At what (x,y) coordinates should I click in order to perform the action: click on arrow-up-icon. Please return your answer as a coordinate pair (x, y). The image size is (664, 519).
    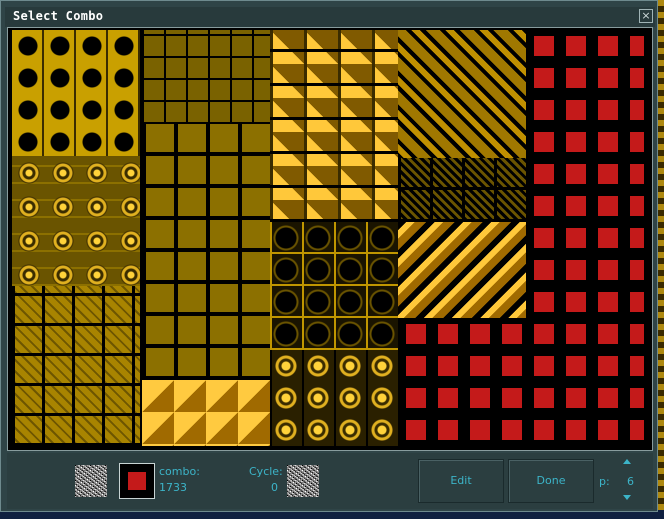
    Looking at the image, I should click on (627, 461).